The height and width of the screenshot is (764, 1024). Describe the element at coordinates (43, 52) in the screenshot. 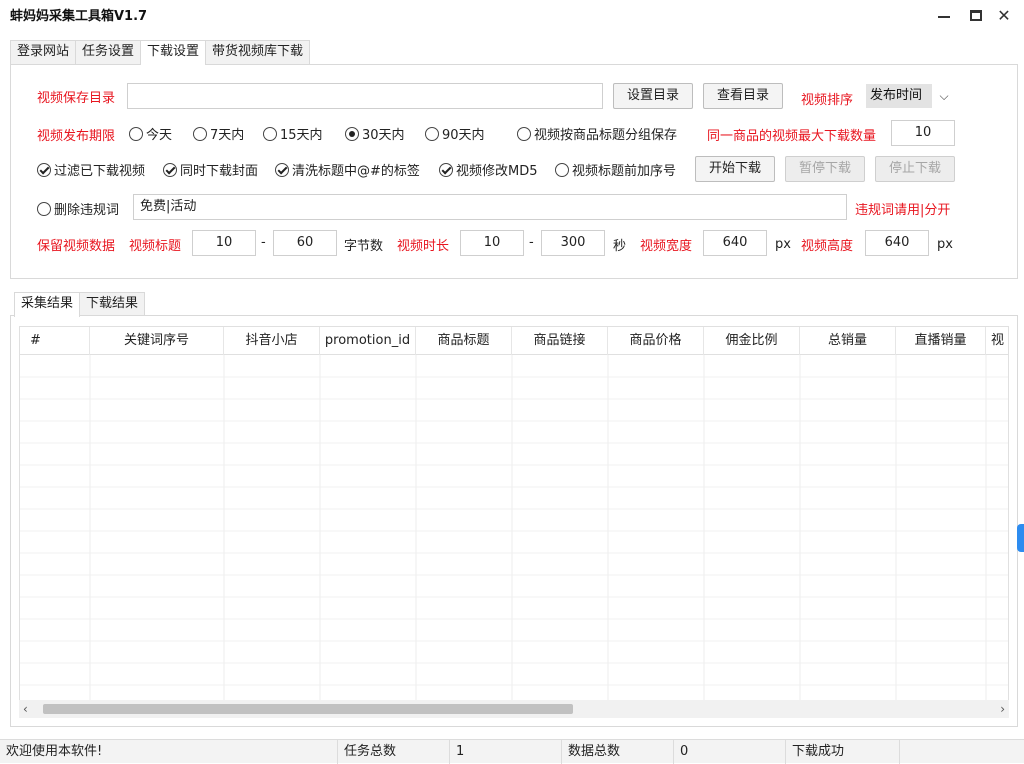

I see `tab-login: 登录网站` at that location.